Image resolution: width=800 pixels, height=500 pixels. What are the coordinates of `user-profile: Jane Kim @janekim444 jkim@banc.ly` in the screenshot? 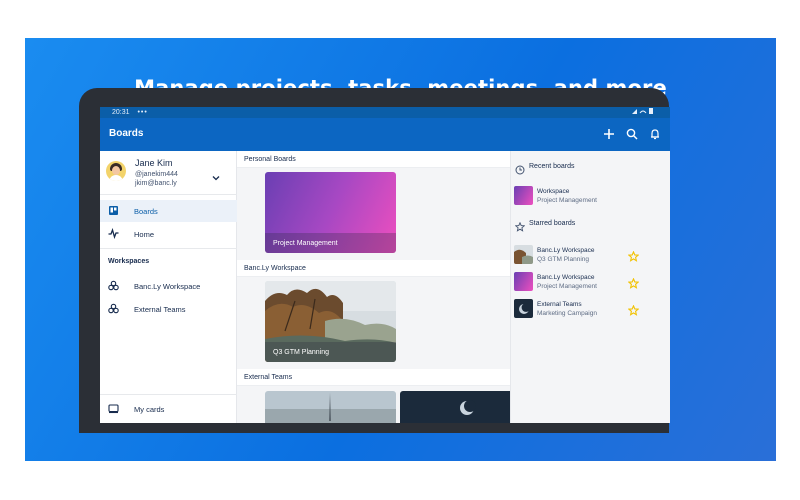 It's located at (168, 173).